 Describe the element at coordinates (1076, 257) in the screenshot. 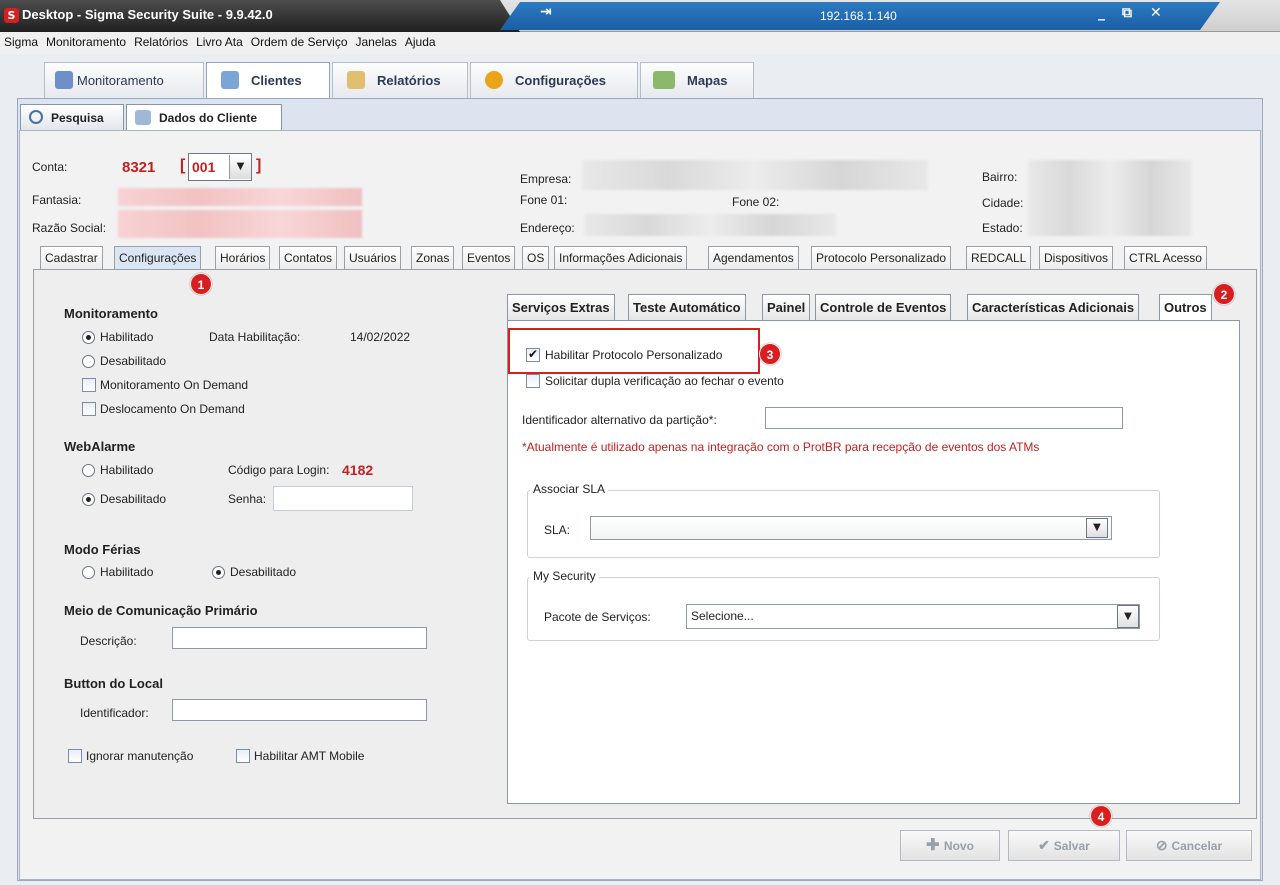

I see `tab-dispositivos: Dispositivos` at that location.